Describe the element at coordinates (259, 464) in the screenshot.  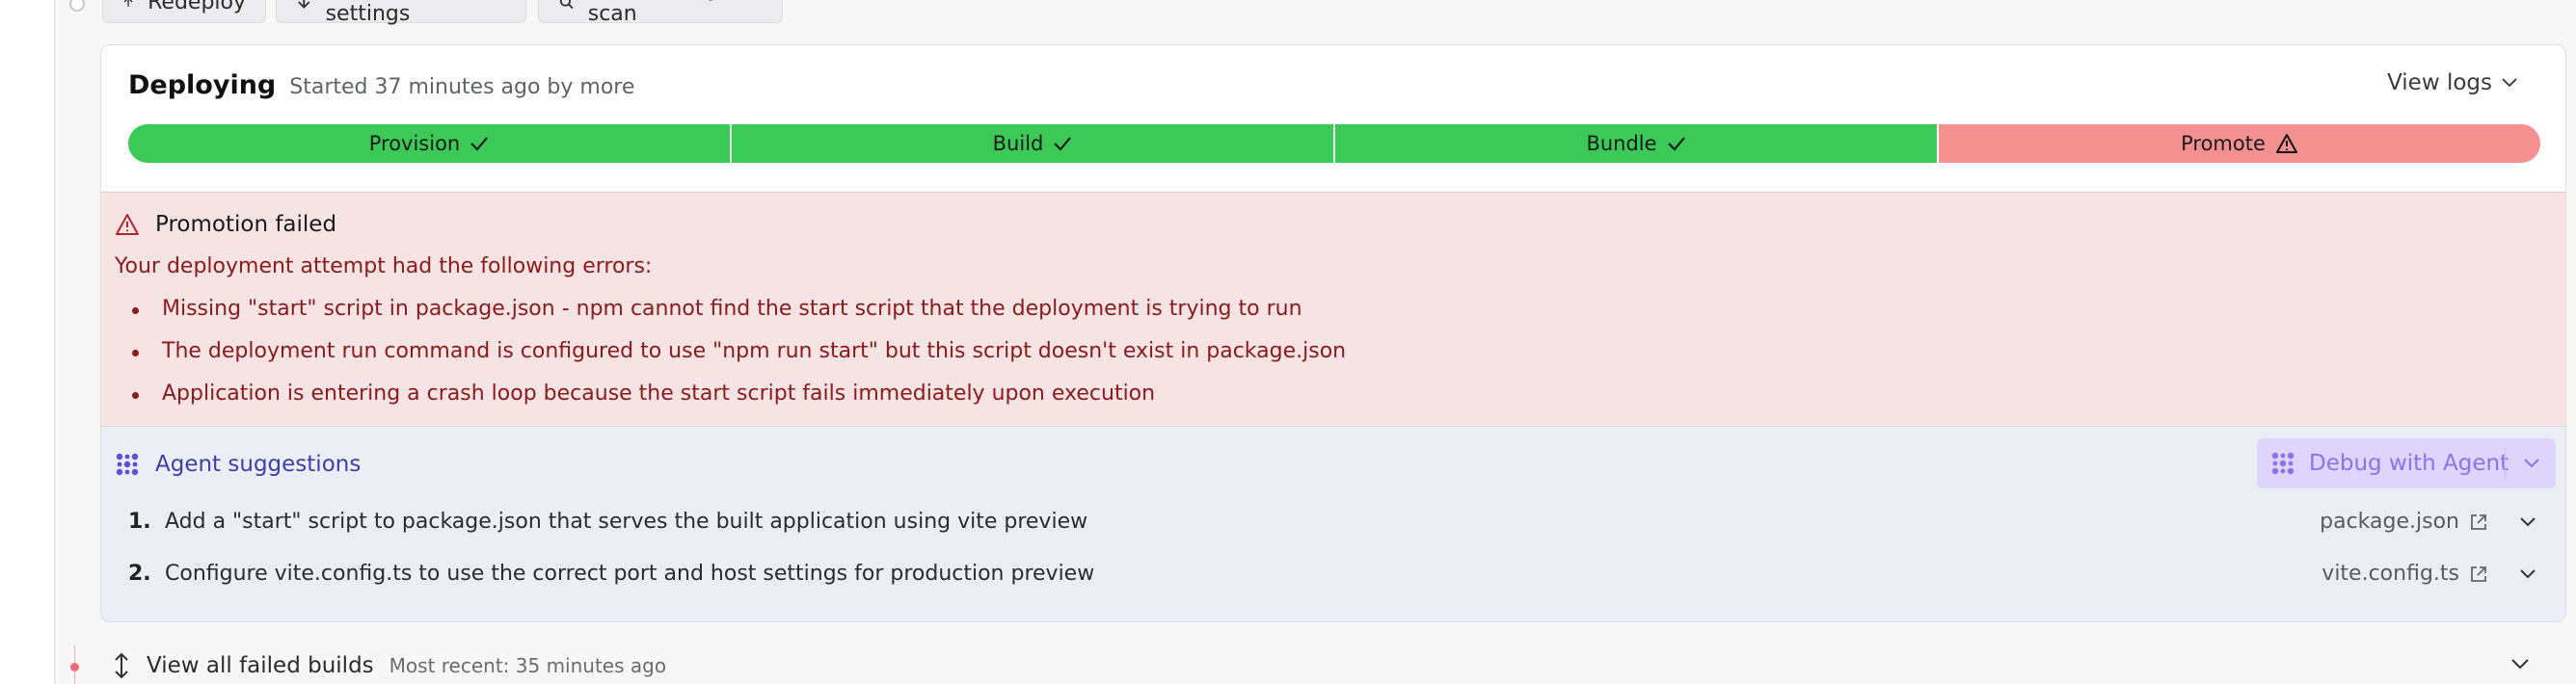
I see `agent-suggestions-title: Agent suggestions` at that location.